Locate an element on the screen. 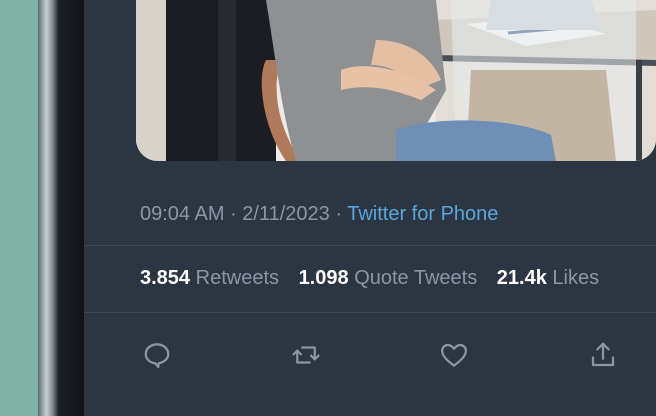 The height and width of the screenshot is (416, 656). like-button is located at coordinates (454, 355).